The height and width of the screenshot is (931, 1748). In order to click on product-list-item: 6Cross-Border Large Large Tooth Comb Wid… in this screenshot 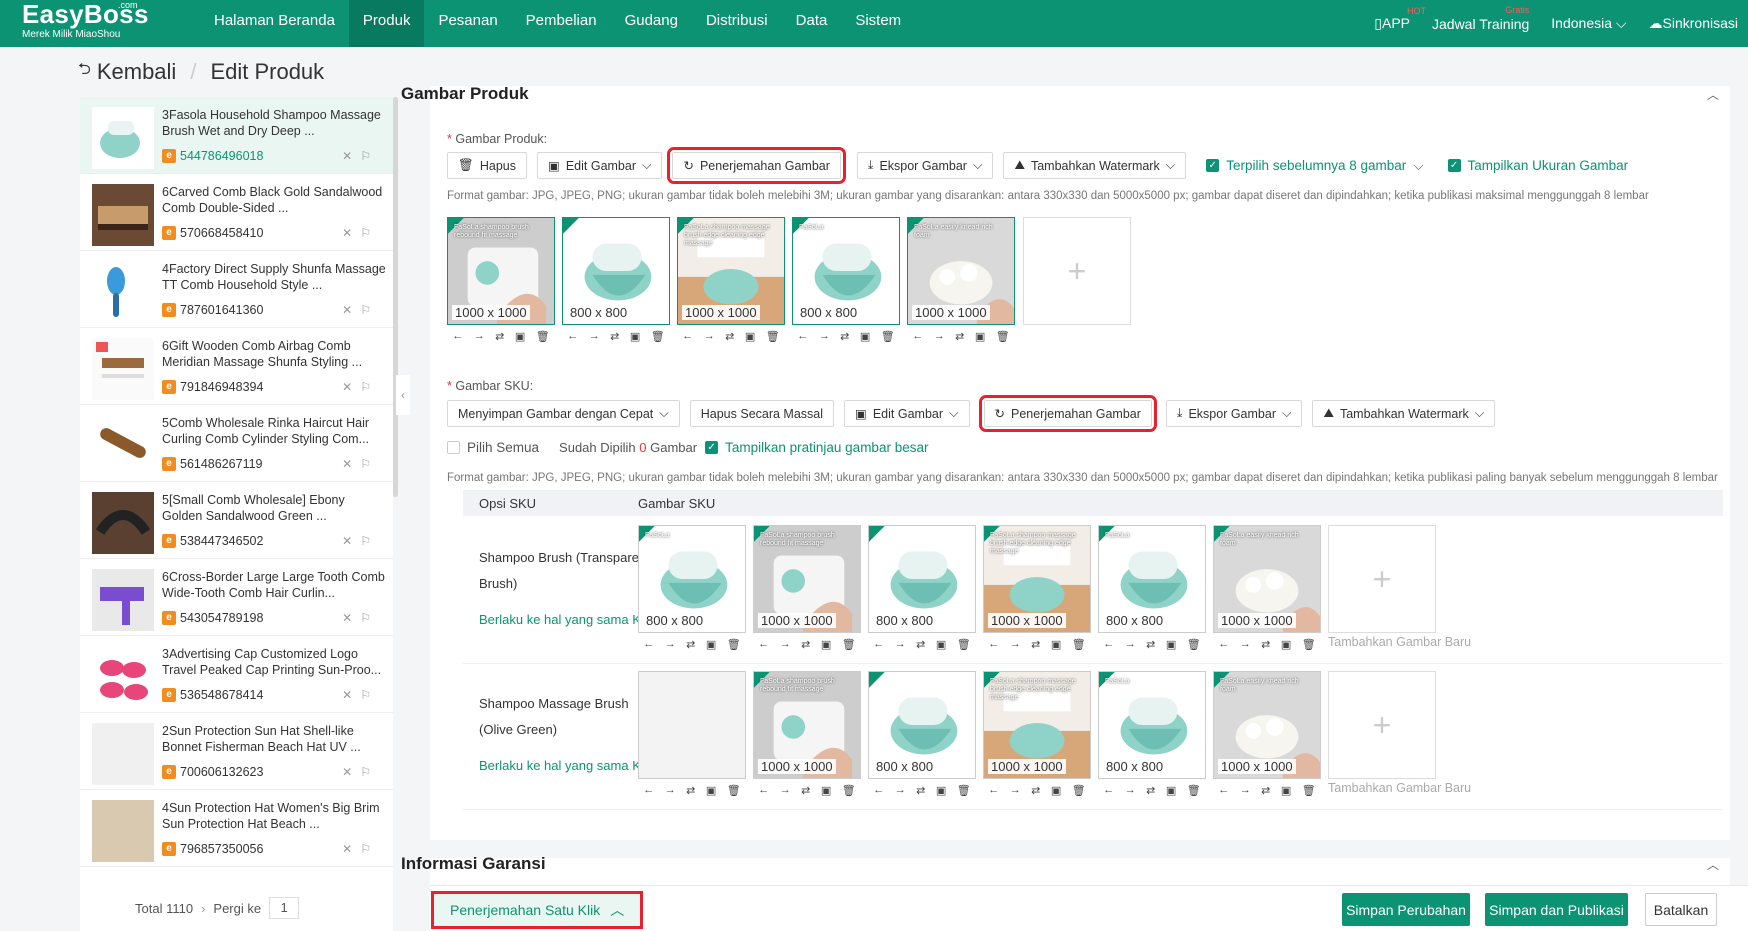, I will do `click(236, 597)`.